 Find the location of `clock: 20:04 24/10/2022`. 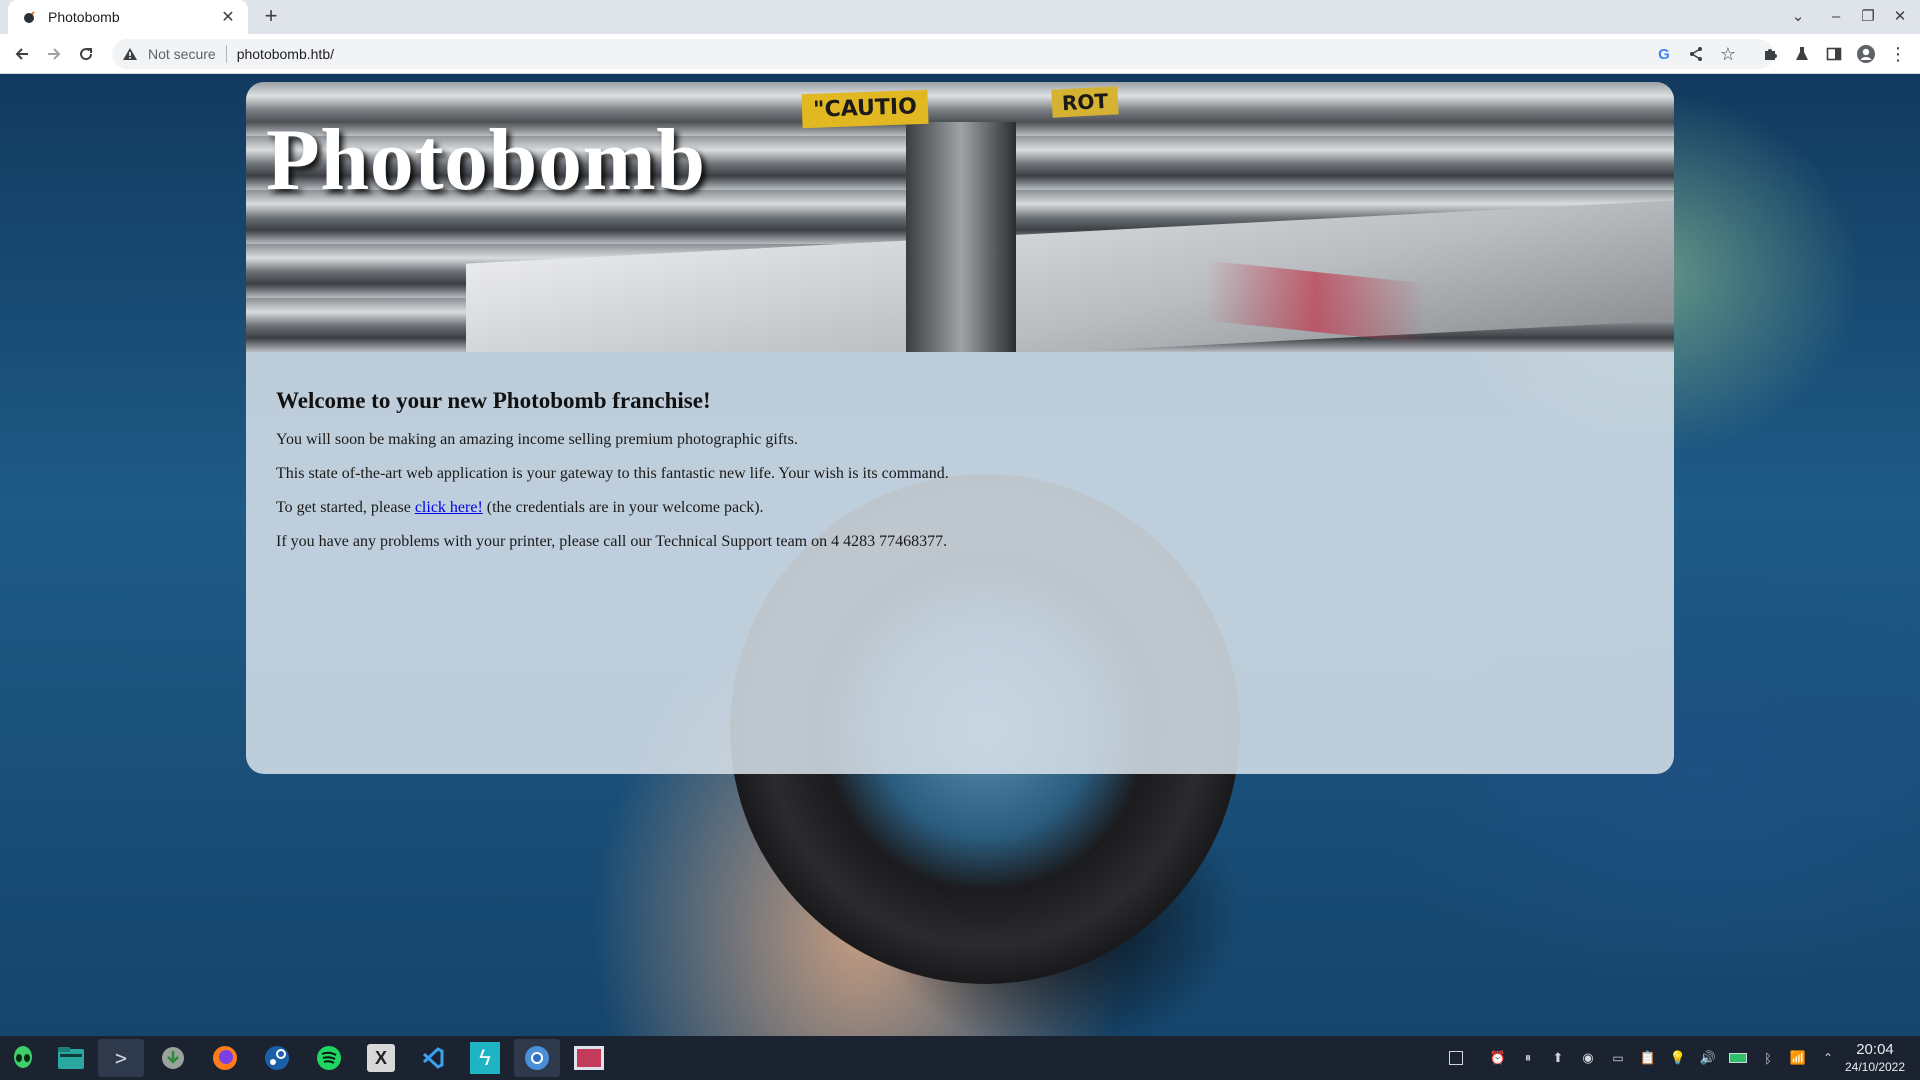

clock: 20:04 24/10/2022 is located at coordinates (1875, 1058).